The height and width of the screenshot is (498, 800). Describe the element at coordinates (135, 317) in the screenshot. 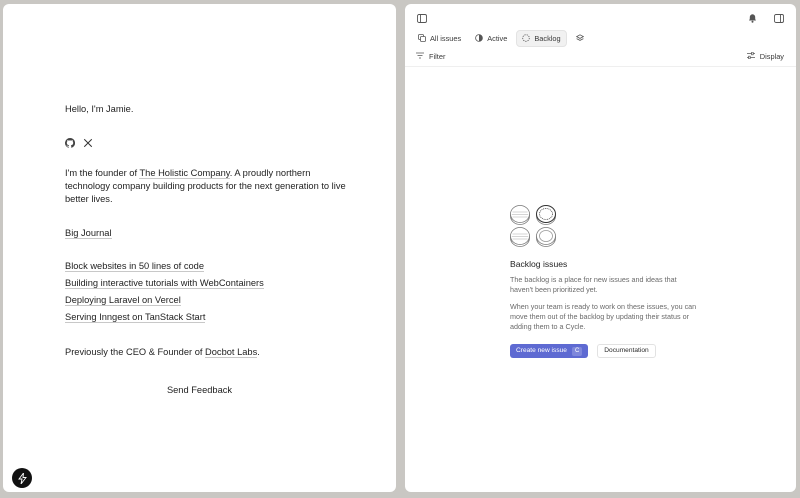

I see `post-link: Serving Inngest on TanStack Start` at that location.